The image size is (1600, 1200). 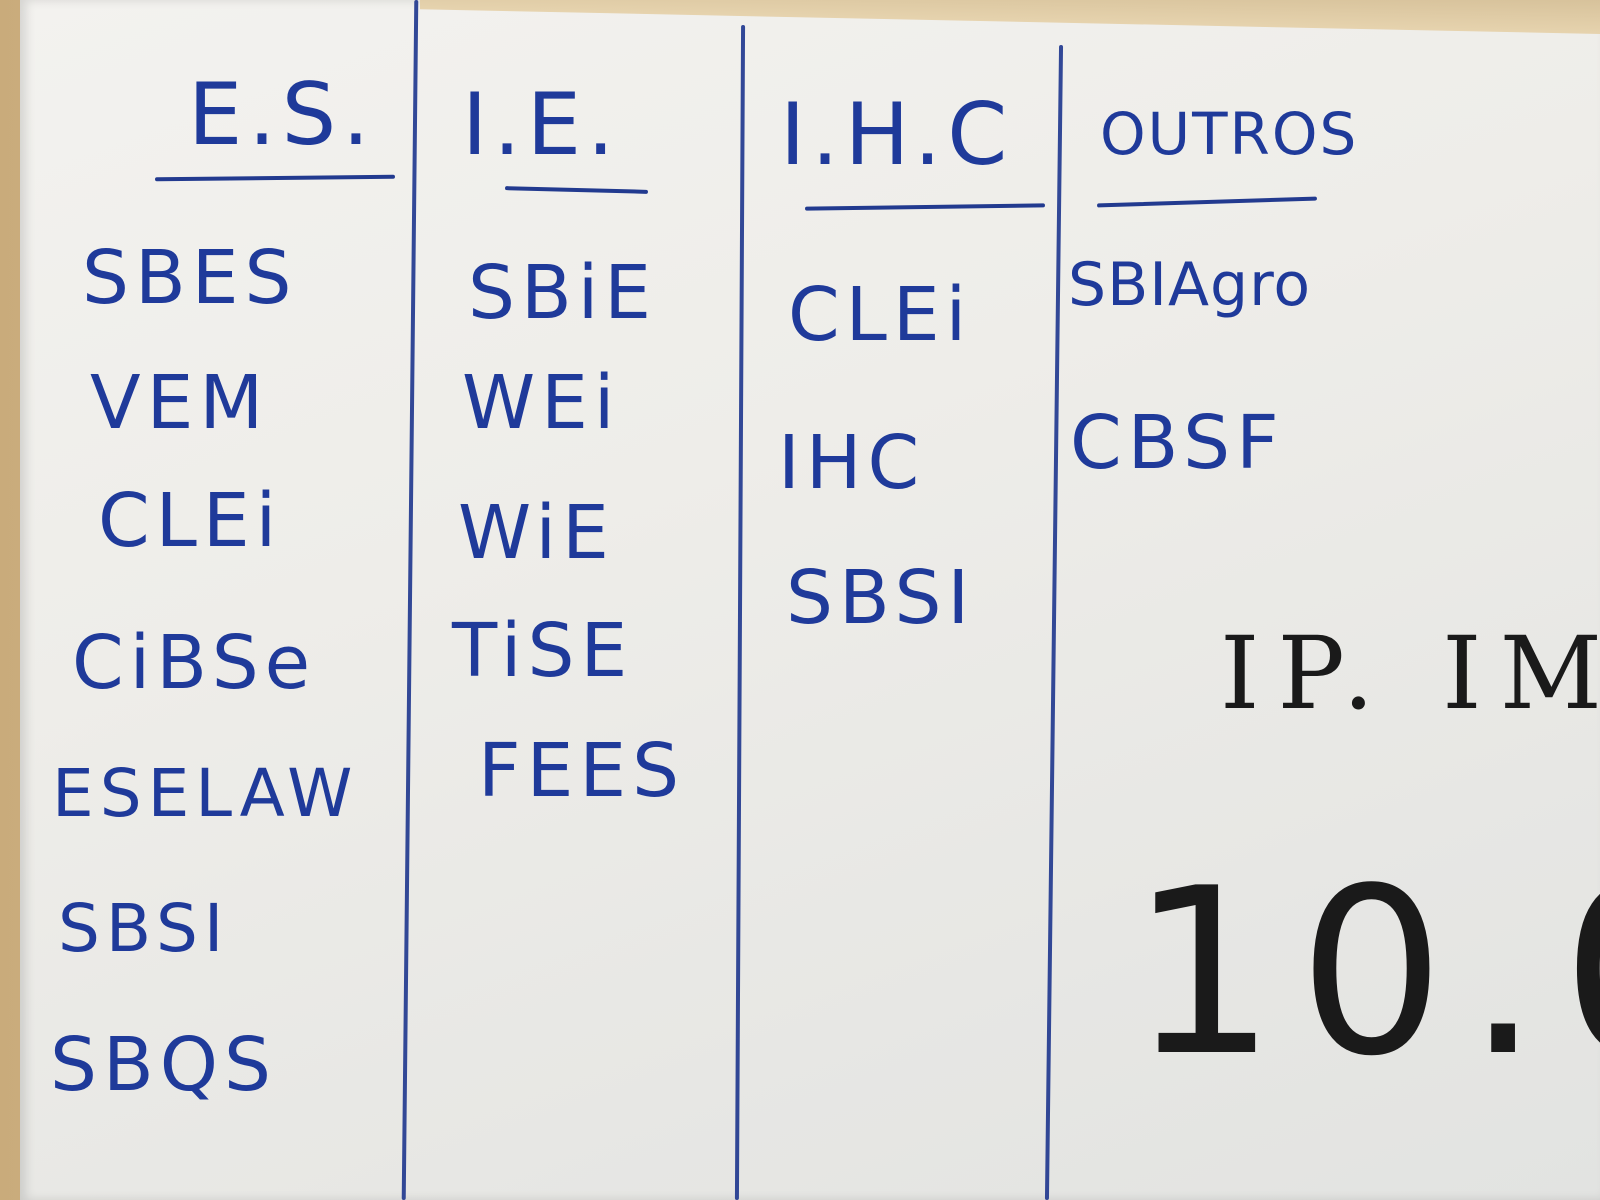 What do you see at coordinates (282, 115) in the screenshot?
I see `column-header-es: E.S.` at bounding box center [282, 115].